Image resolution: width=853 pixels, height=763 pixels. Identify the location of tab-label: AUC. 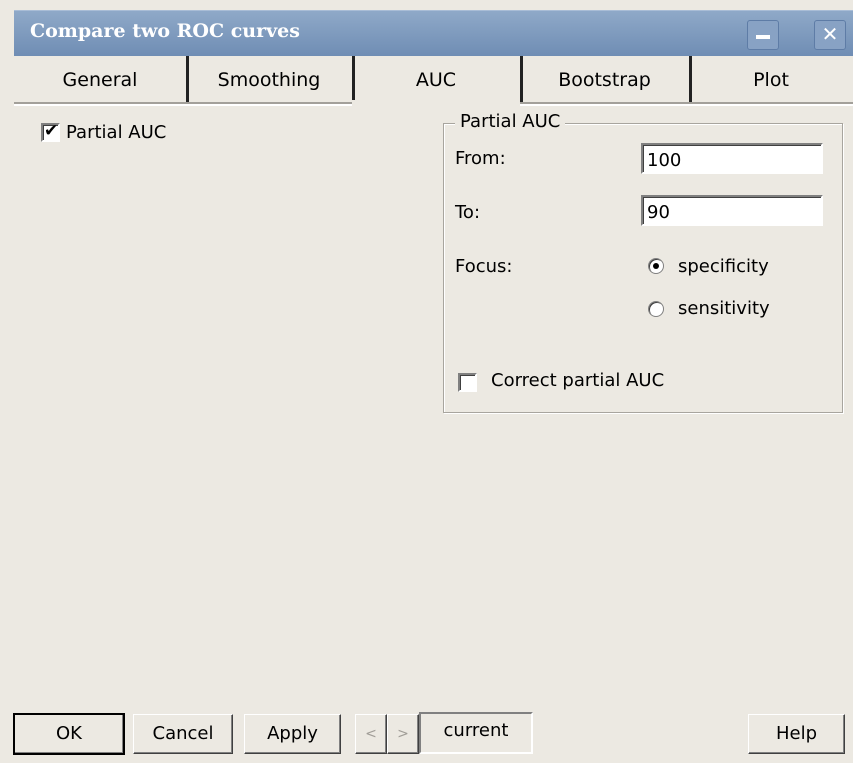
(436, 80).